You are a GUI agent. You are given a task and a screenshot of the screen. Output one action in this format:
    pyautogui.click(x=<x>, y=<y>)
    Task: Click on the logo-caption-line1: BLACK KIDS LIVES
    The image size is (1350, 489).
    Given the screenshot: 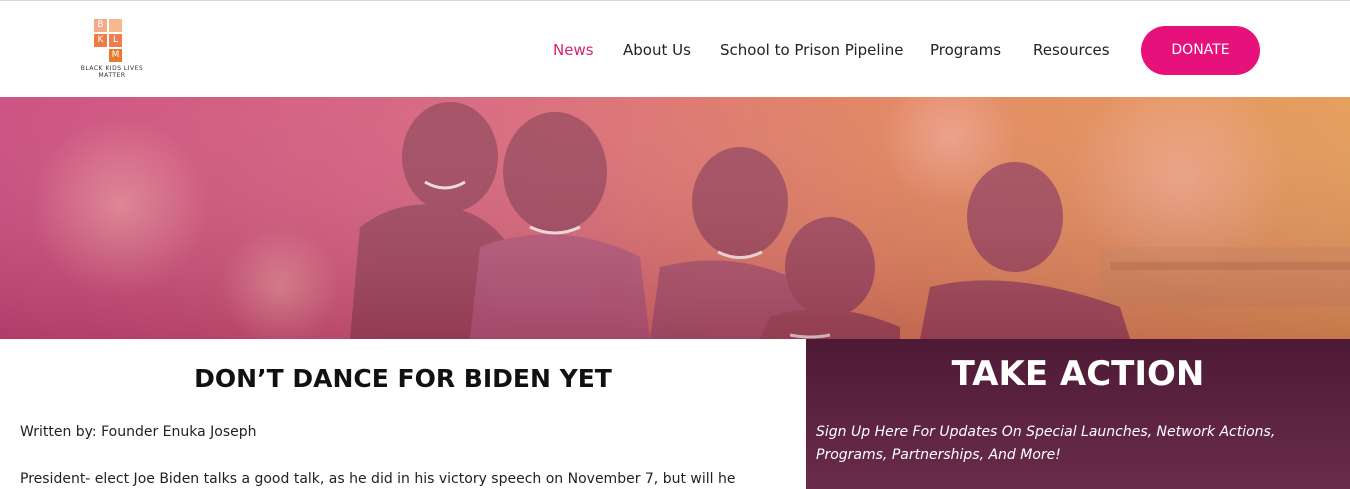 What is the action you would take?
    pyautogui.click(x=112, y=68)
    